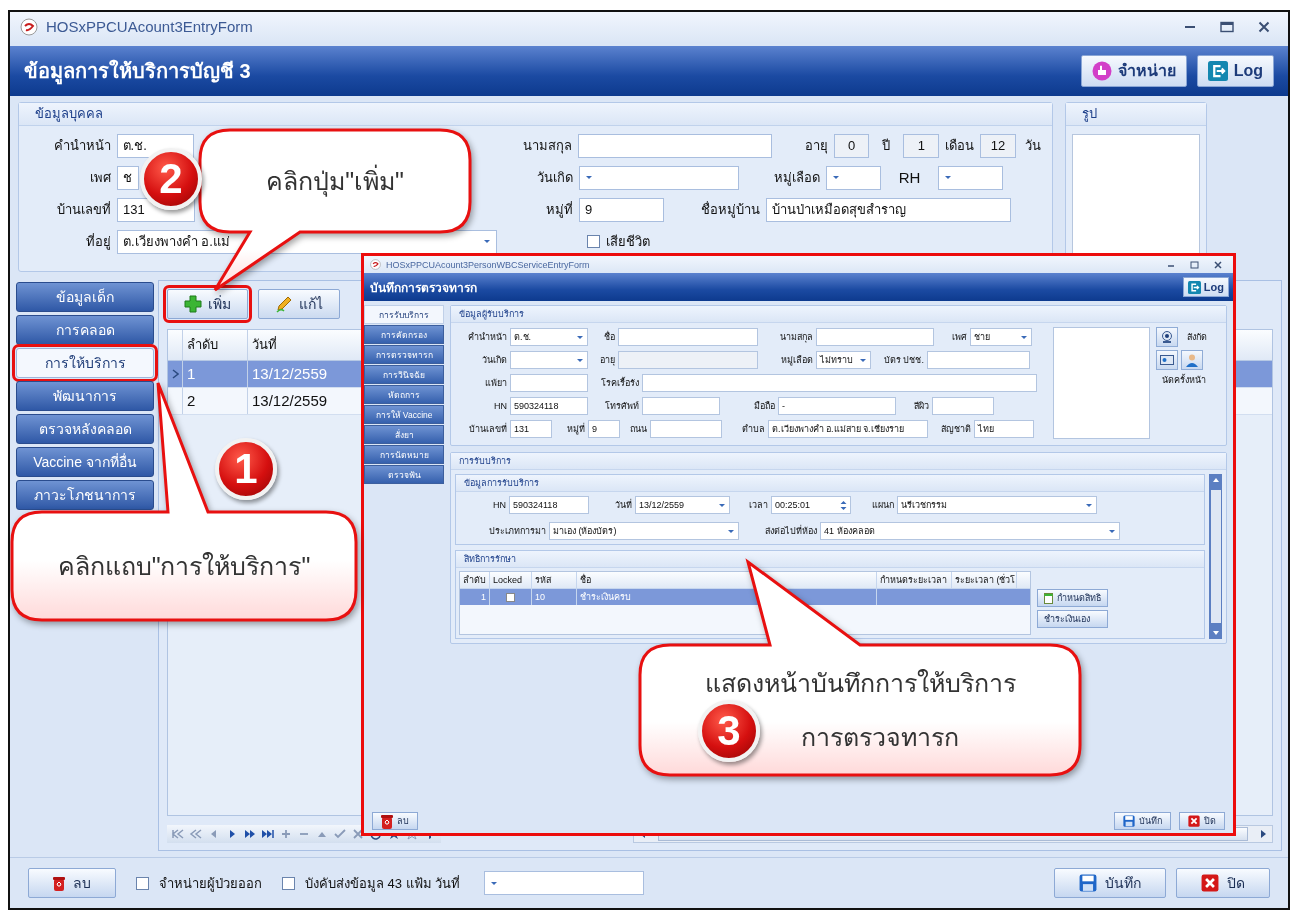  I want to click on dropdown: ต.ช., so click(549, 337).